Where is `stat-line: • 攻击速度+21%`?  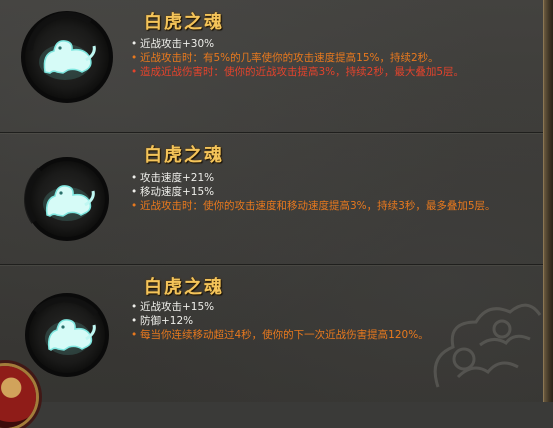
stat-line: • 攻击速度+21% is located at coordinates (331, 178).